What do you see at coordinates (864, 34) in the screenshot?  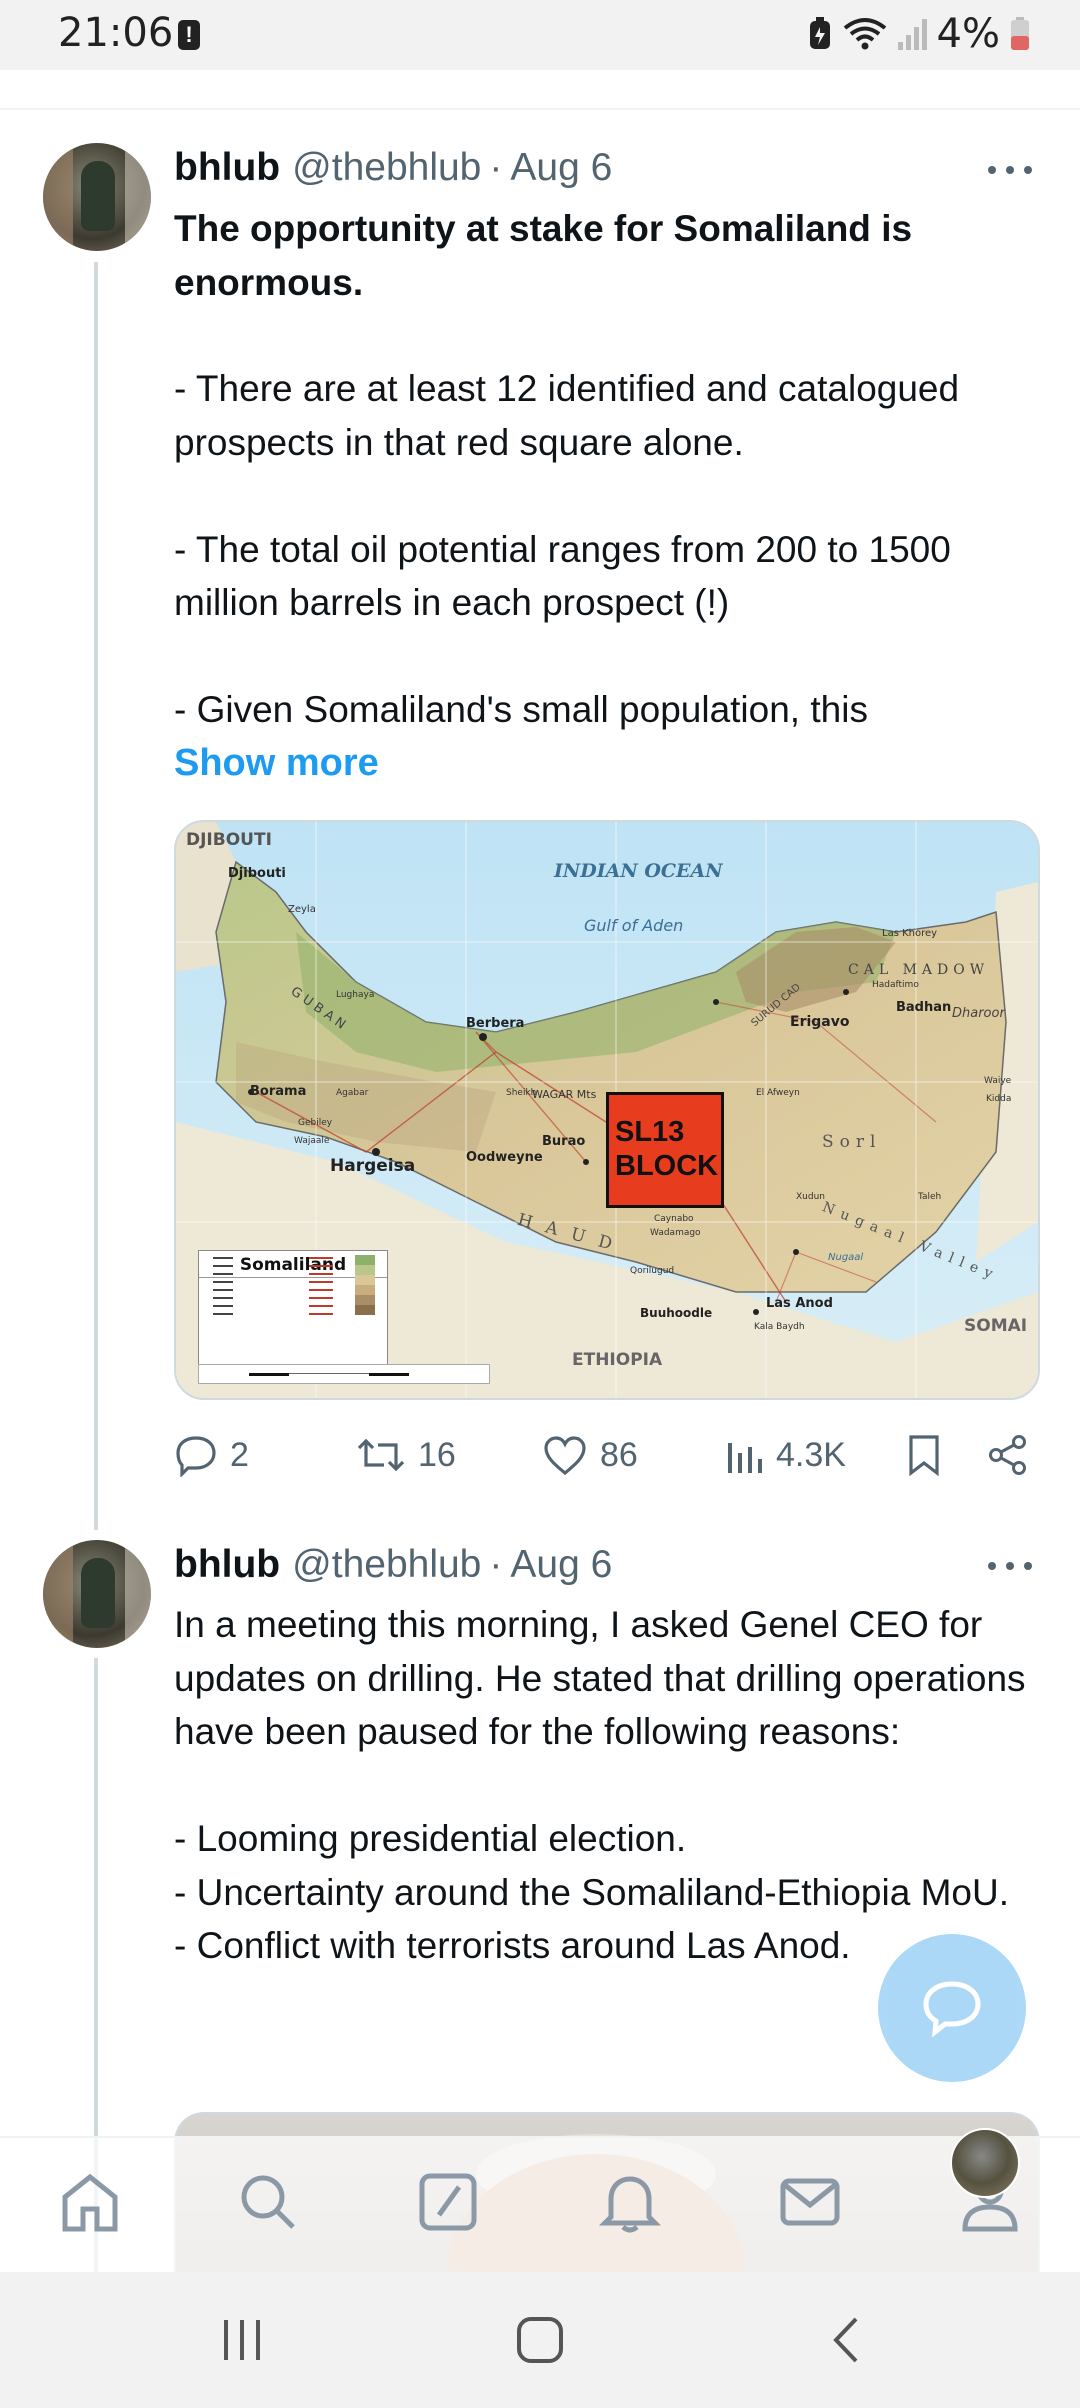 I see `wifi-icon` at bounding box center [864, 34].